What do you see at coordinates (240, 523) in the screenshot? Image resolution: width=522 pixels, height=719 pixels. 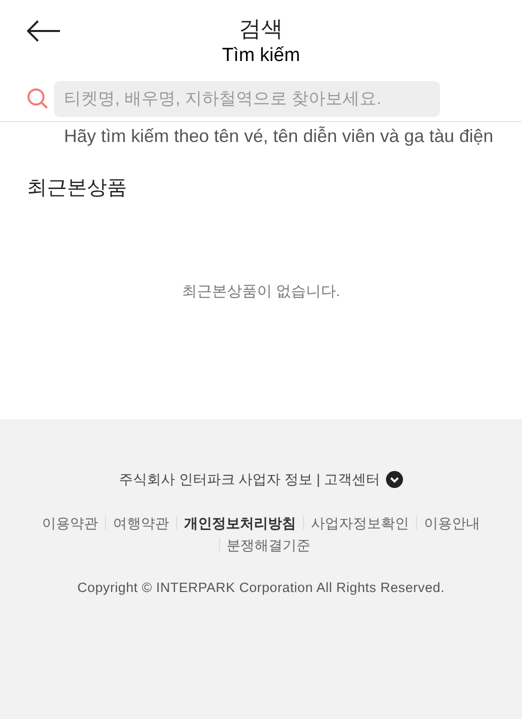 I see `footer-link: 개인정보처리방침` at bounding box center [240, 523].